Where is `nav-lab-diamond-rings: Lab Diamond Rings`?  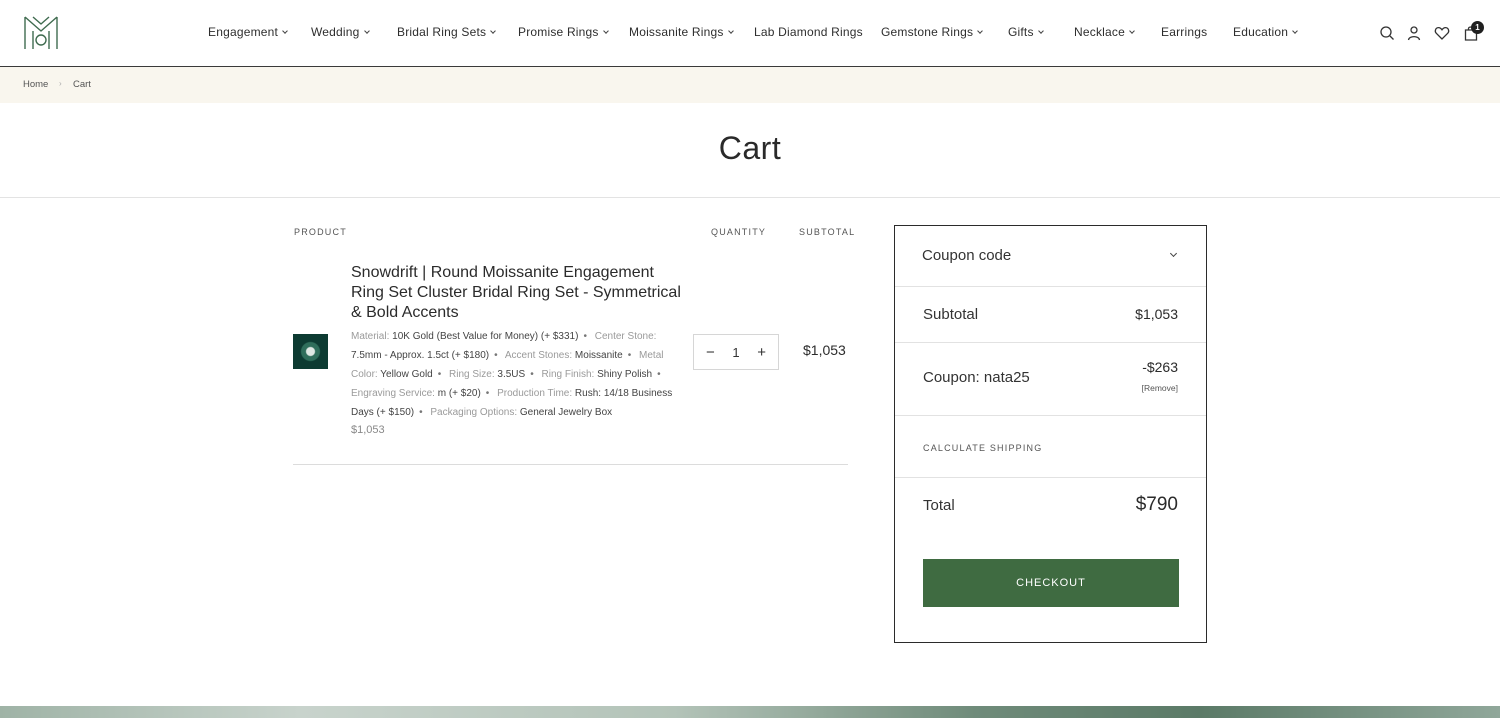 nav-lab-diamond-rings: Lab Diamond Rings is located at coordinates (808, 32).